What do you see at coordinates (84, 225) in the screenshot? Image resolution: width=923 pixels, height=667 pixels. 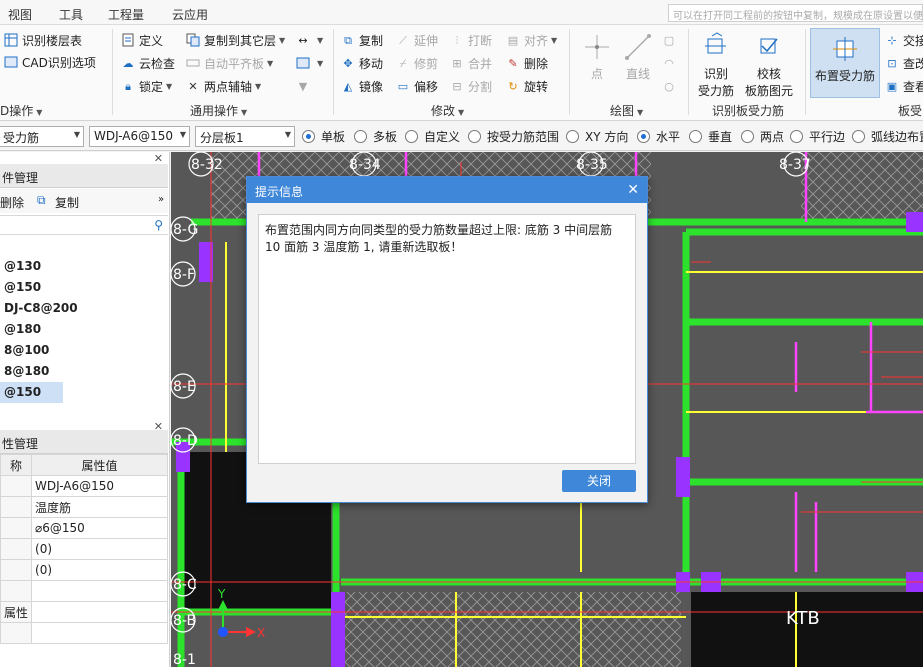 I see `component-search-input: ⚲` at bounding box center [84, 225].